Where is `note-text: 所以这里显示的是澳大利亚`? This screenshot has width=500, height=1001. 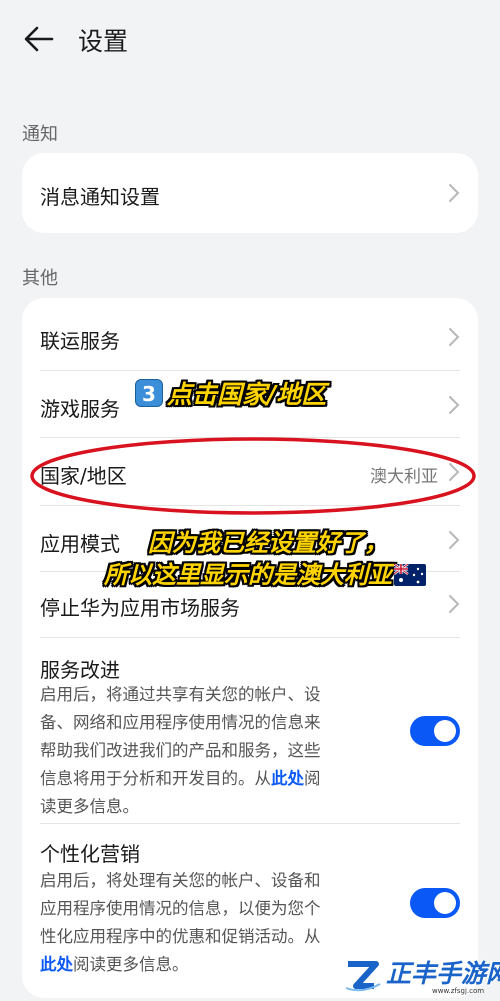
note-text: 所以这里显示的是澳大利亚 is located at coordinates (248, 575).